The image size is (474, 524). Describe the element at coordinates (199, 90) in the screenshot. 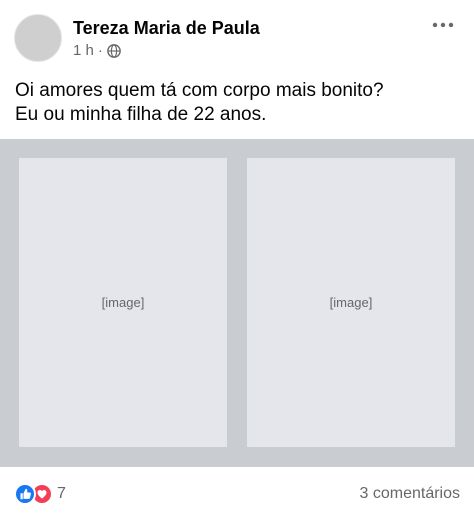

I see `post-text-line: Oi amores quem tá com corpo mais bonito?` at that location.